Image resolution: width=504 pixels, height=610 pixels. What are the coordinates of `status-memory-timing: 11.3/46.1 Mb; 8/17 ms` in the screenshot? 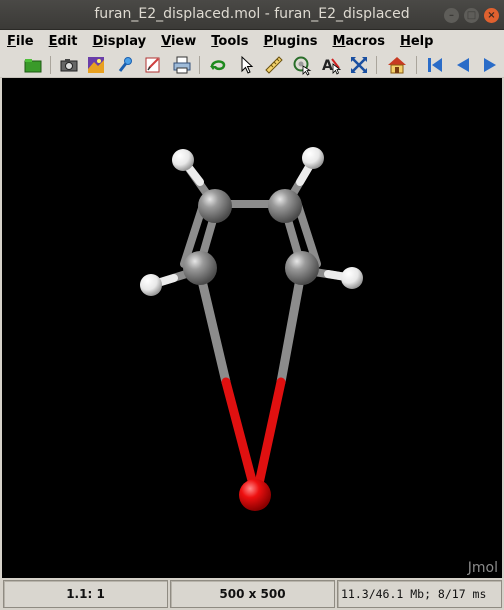 It's located at (419, 594).